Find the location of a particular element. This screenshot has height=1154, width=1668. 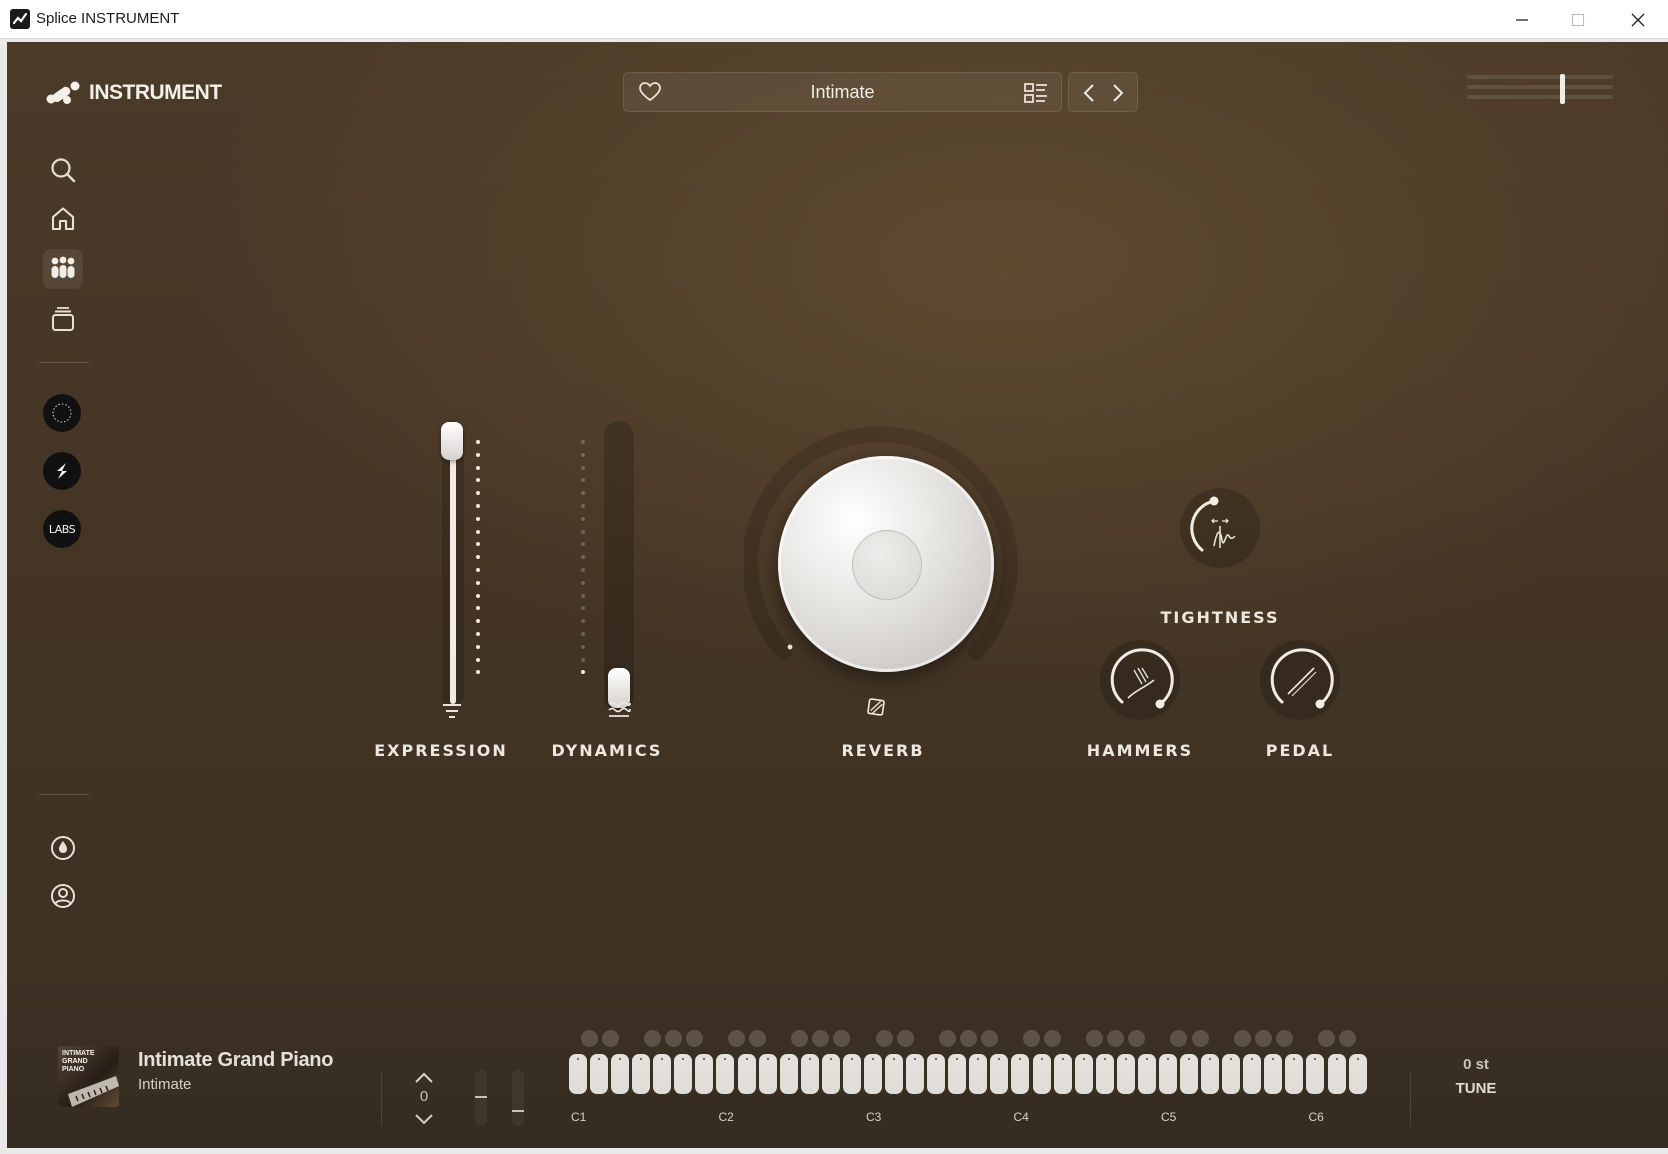

volume-thumb is located at coordinates (1562, 89).